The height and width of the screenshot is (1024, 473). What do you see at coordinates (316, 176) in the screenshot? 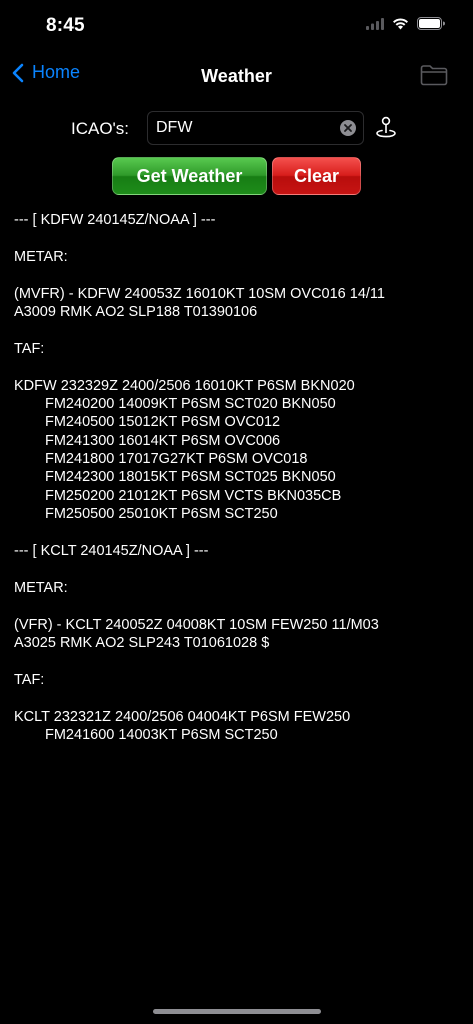
I see `clear-button: Clear` at bounding box center [316, 176].